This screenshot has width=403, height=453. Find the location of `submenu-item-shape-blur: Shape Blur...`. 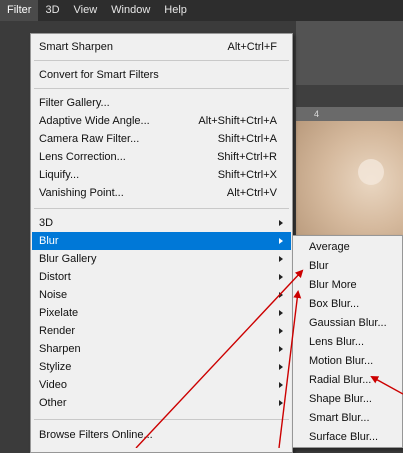

submenu-item-shape-blur: Shape Blur... is located at coordinates (354, 399).